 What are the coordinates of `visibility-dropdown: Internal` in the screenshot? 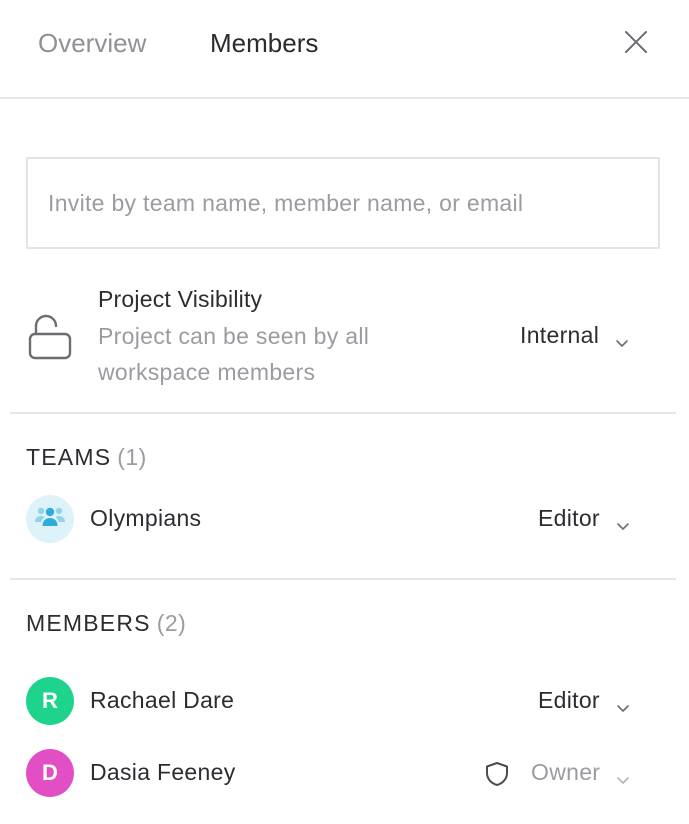 It's located at (574, 335).